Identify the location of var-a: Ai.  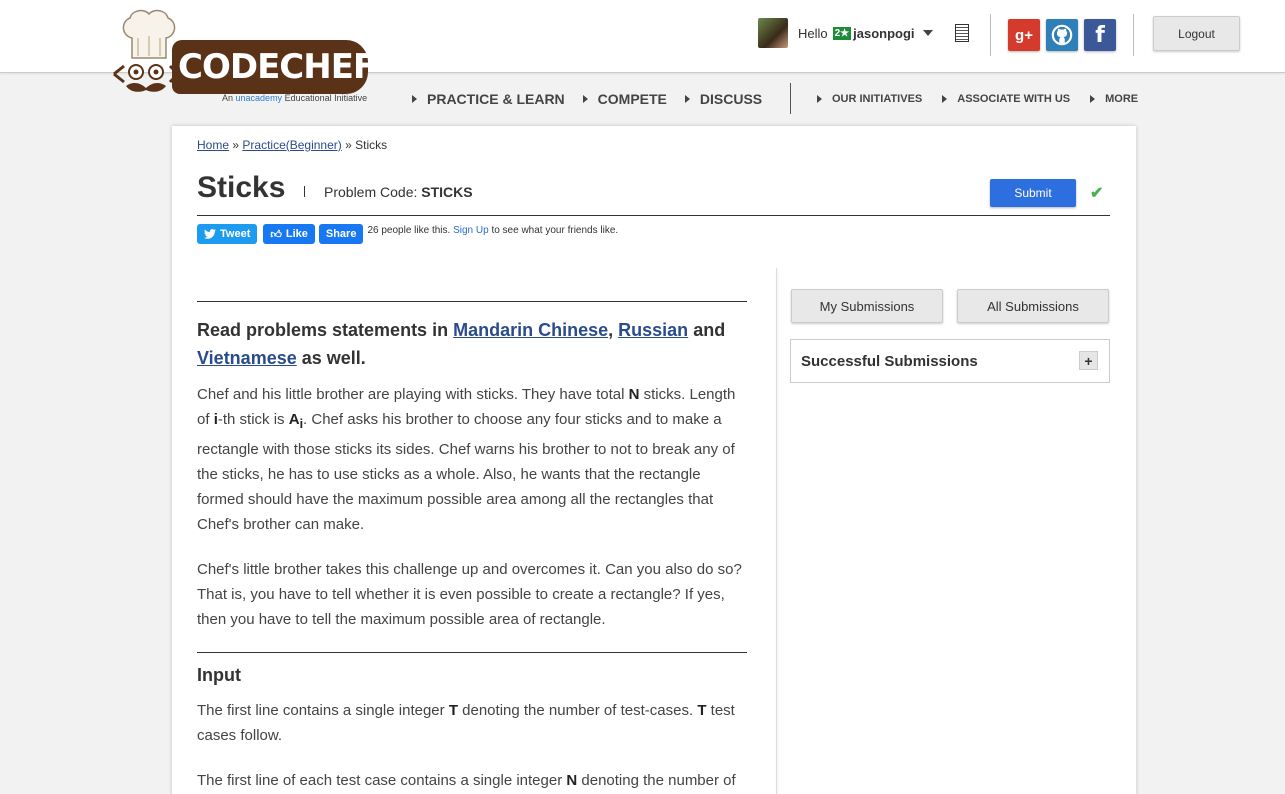
(295, 421).